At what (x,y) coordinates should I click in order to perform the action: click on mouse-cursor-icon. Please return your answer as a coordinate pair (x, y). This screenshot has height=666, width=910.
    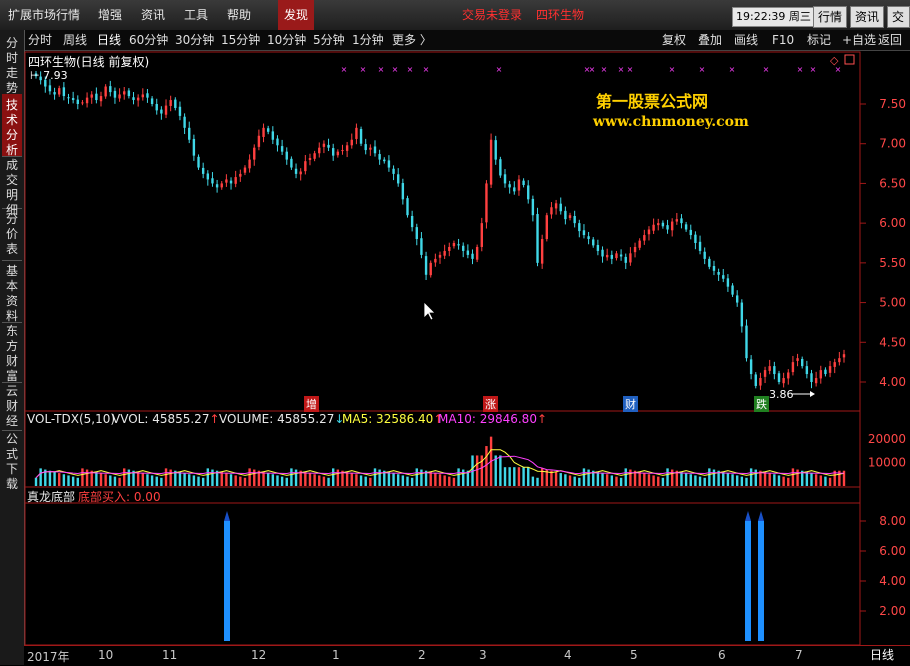
    Looking at the image, I should click on (429, 311).